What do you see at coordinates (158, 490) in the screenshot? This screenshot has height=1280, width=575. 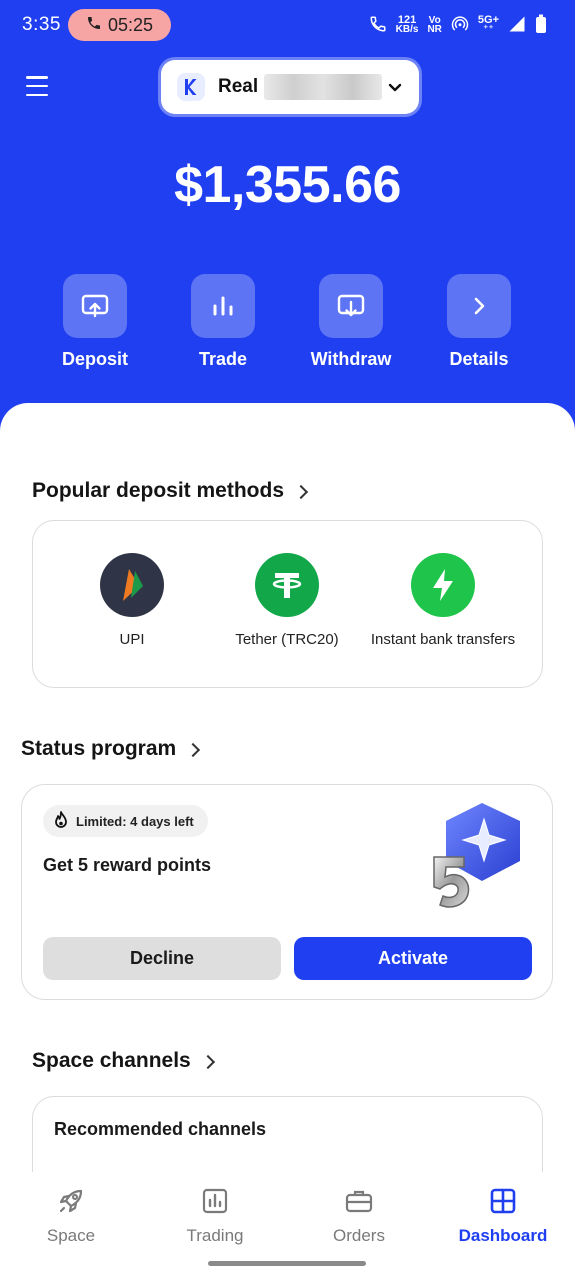 I see `section-title: Popular deposit methods` at bounding box center [158, 490].